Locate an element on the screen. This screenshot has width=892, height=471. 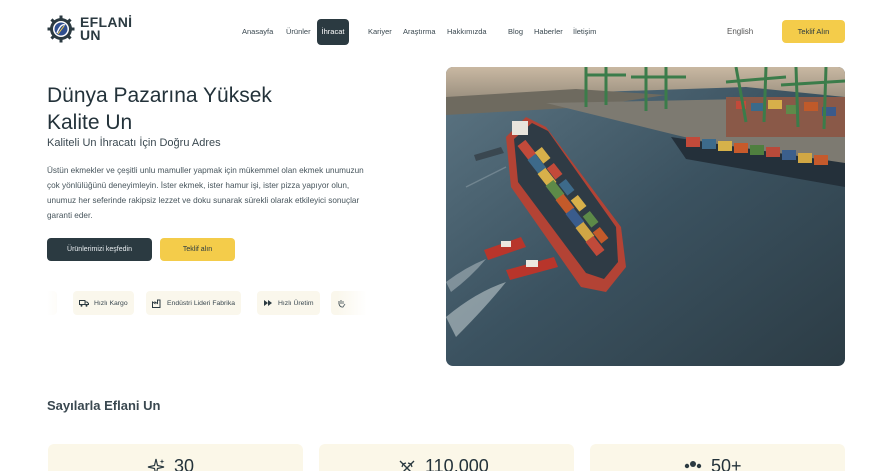
stat-card: 30 is located at coordinates (175, 457).